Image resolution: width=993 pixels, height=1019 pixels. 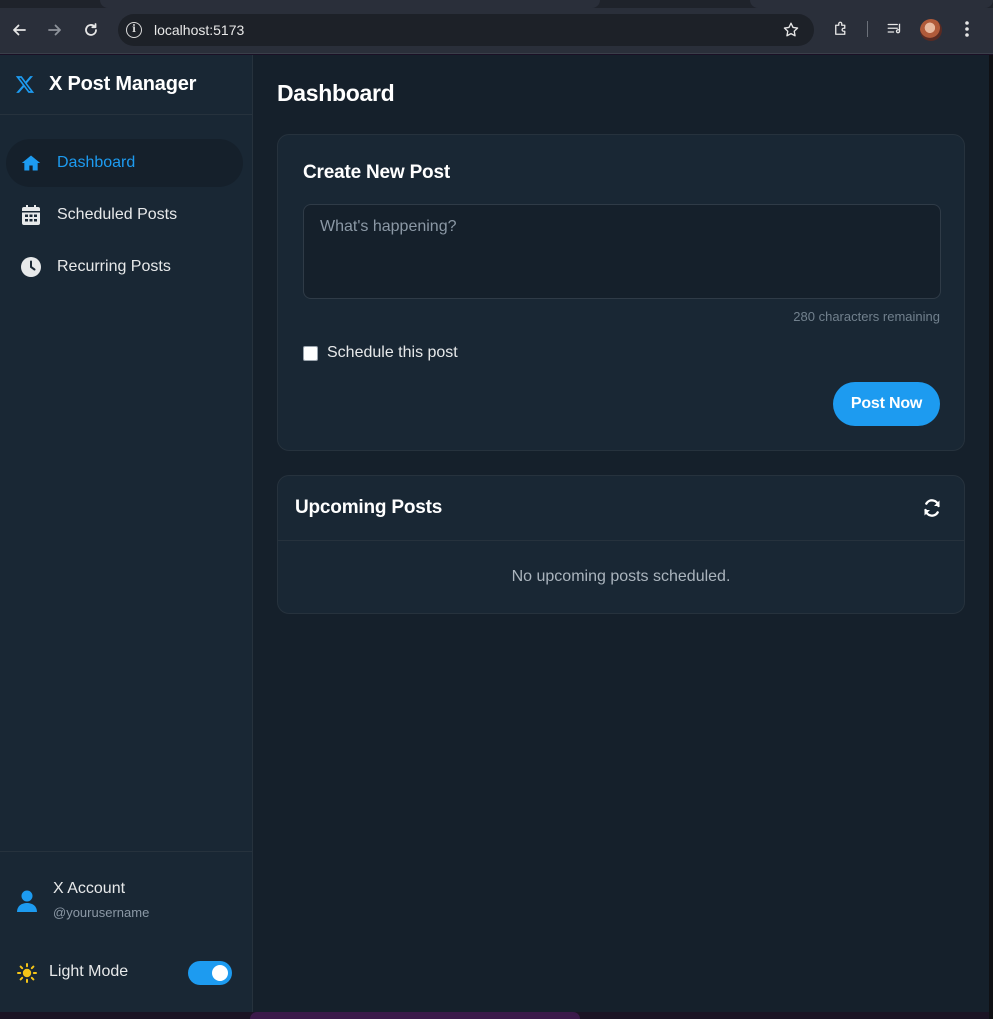 I want to click on schedule-option: Schedule this post, so click(x=380, y=353).